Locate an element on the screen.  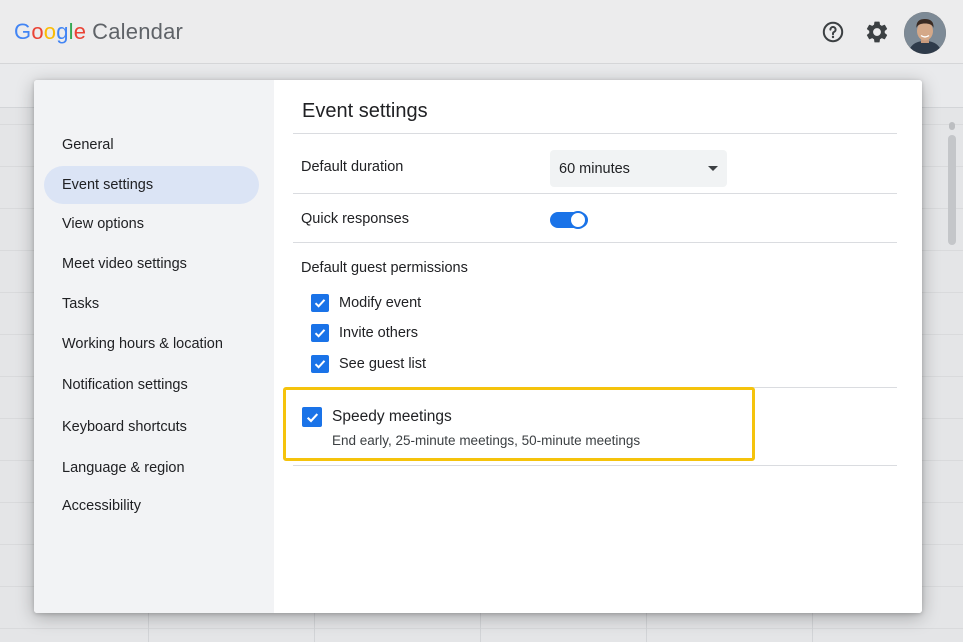
help-button is located at coordinates (833, 32).